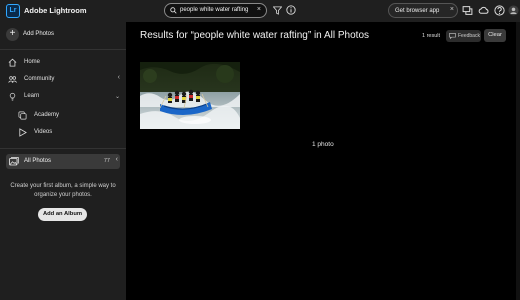  I want to click on feedback-label: Feedback, so click(469, 36).